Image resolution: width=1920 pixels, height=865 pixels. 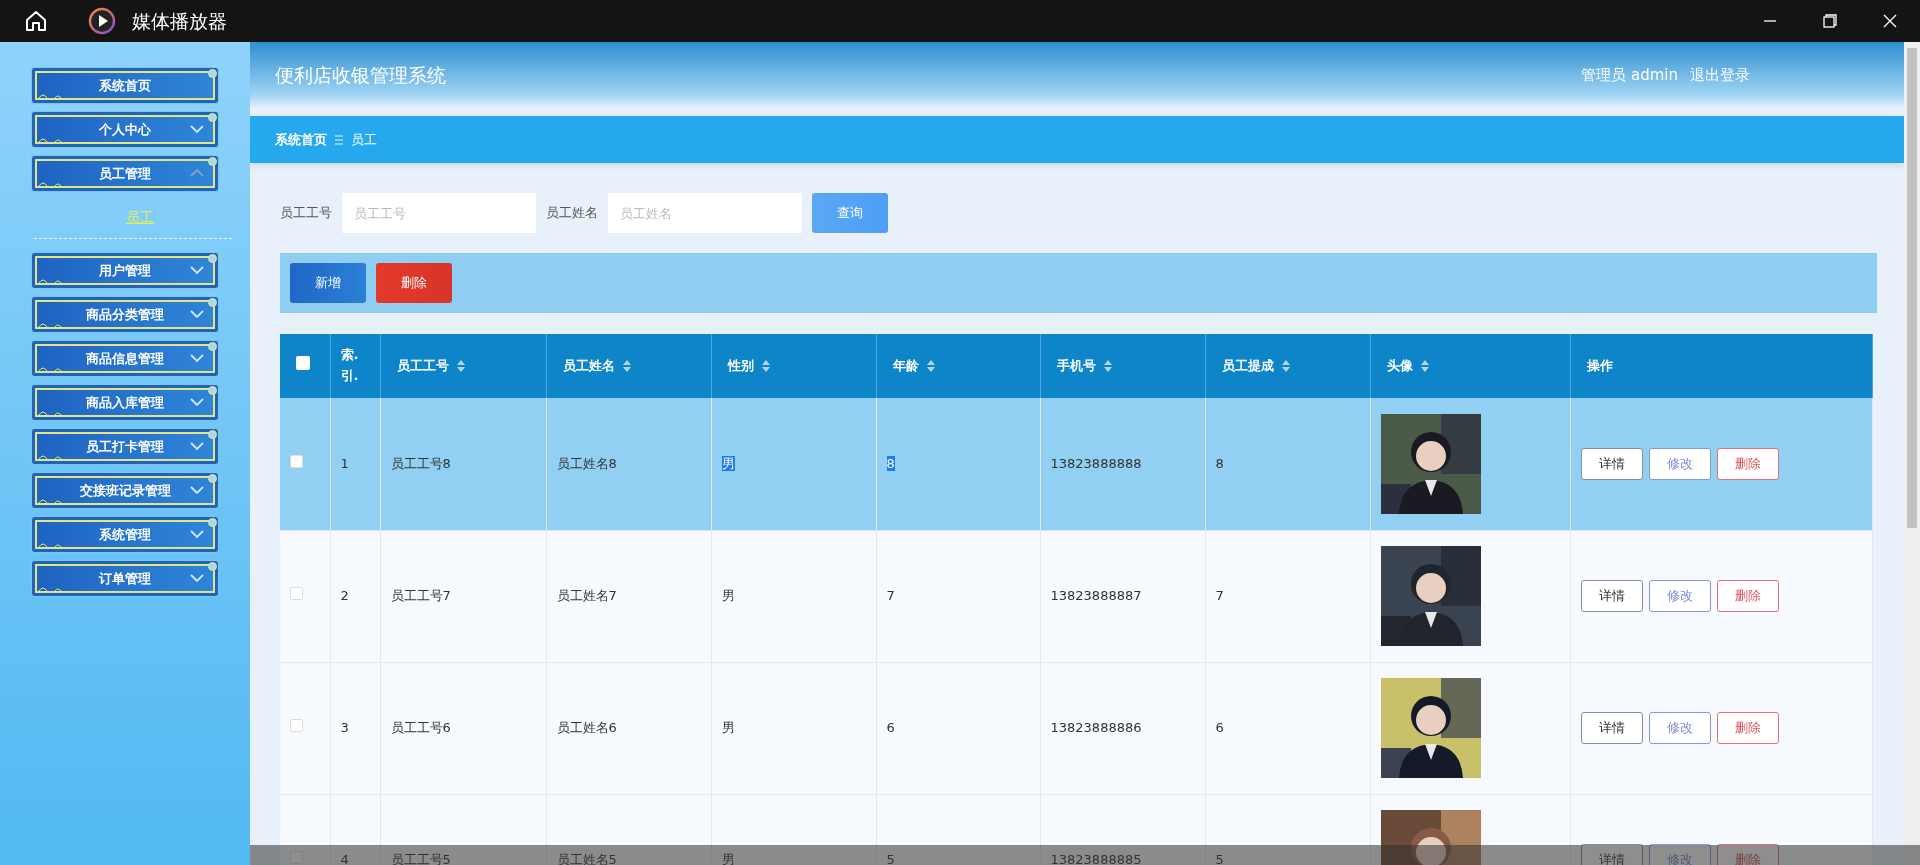 What do you see at coordinates (1890, 21) in the screenshot?
I see `close-icon` at bounding box center [1890, 21].